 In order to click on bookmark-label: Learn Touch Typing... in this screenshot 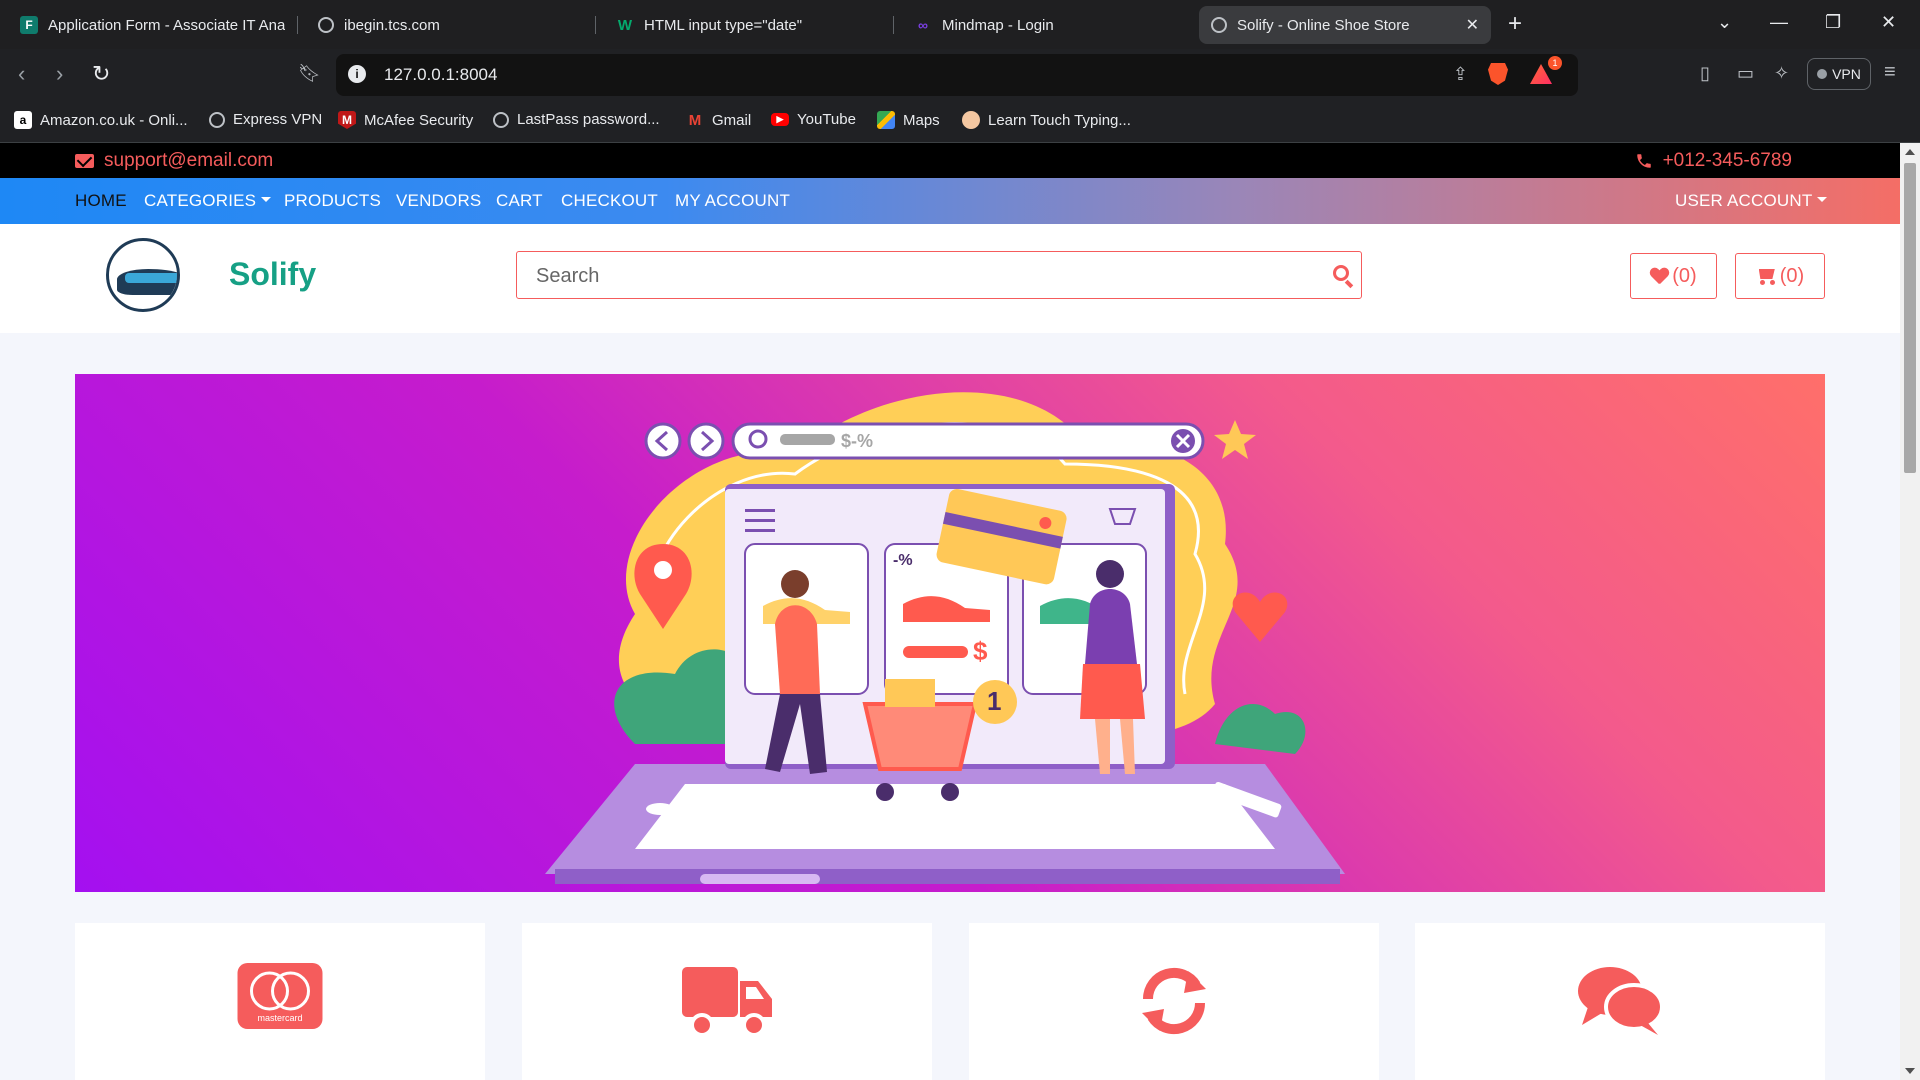, I will do `click(1059, 120)`.